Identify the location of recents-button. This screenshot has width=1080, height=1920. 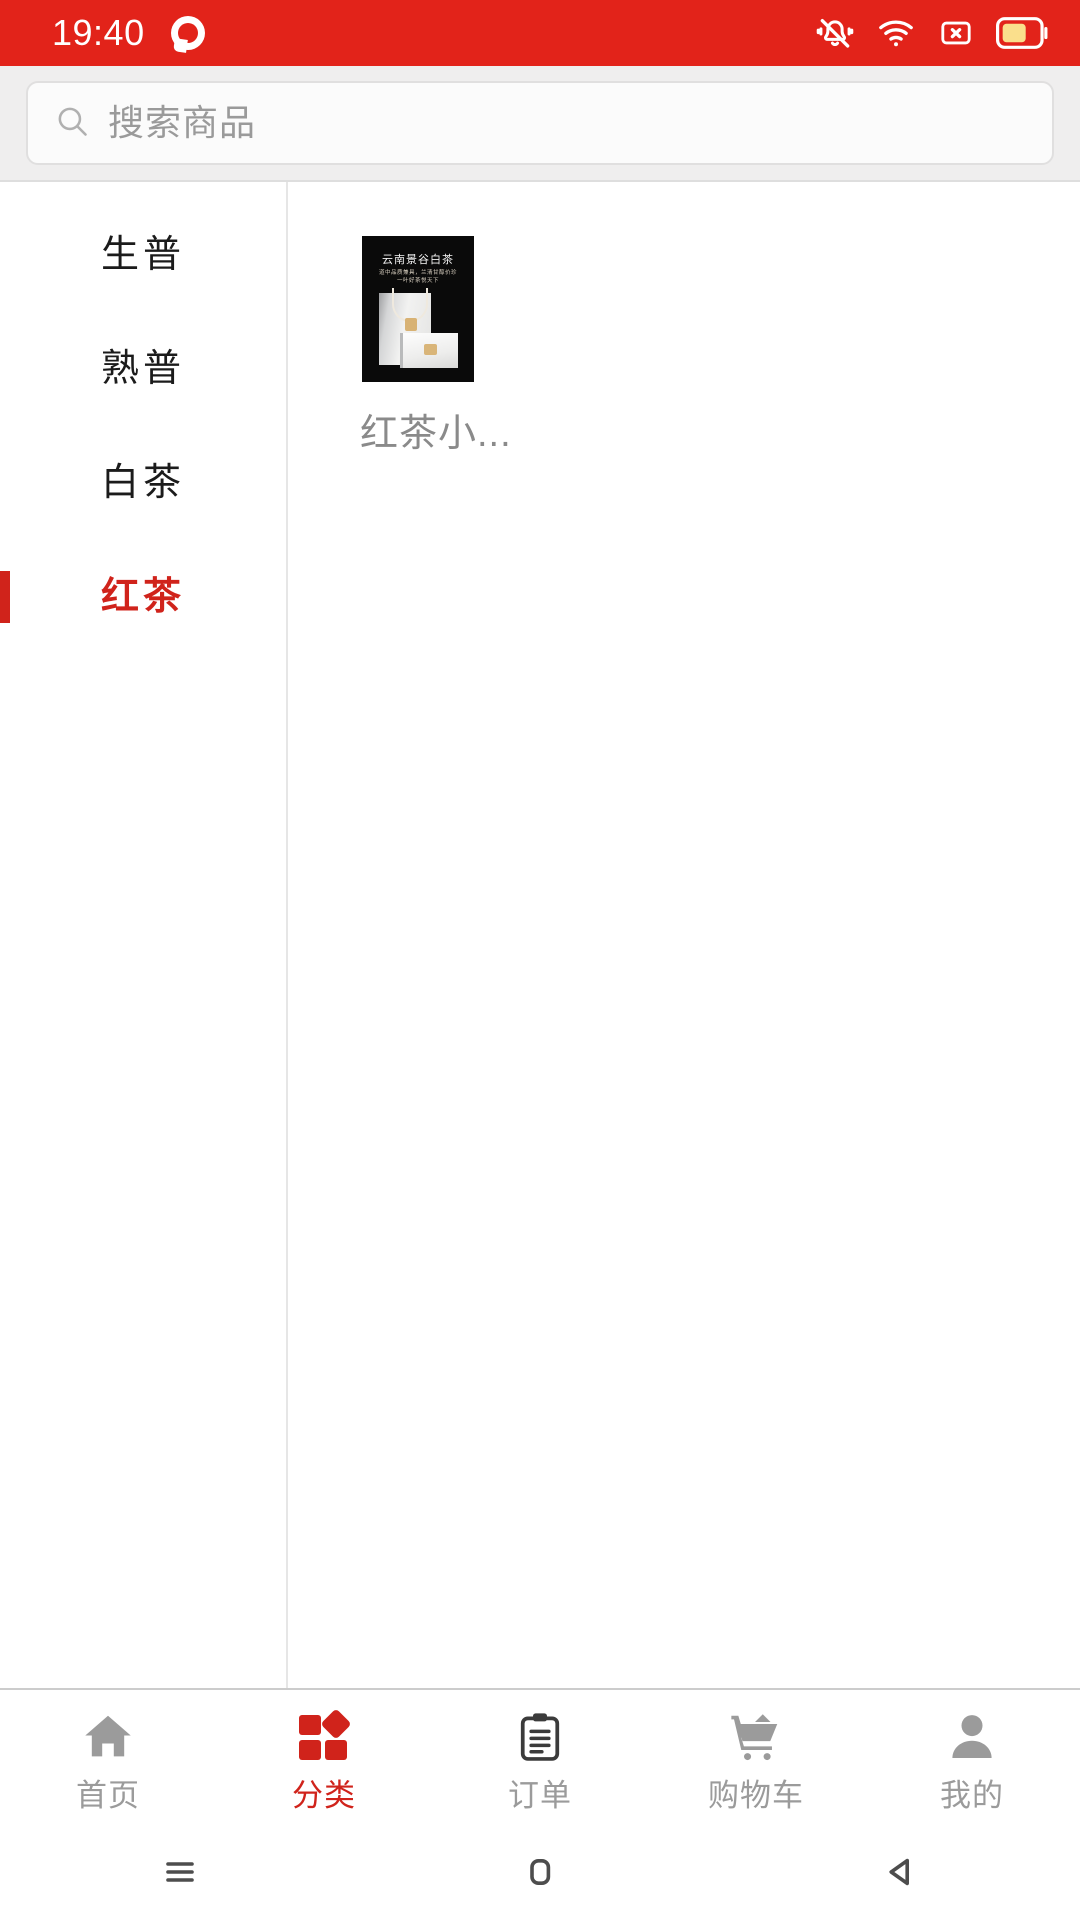
(180, 1872).